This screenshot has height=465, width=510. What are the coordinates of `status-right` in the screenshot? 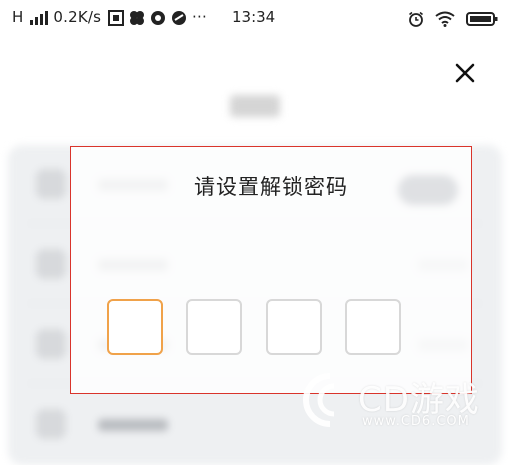 It's located at (450, 17).